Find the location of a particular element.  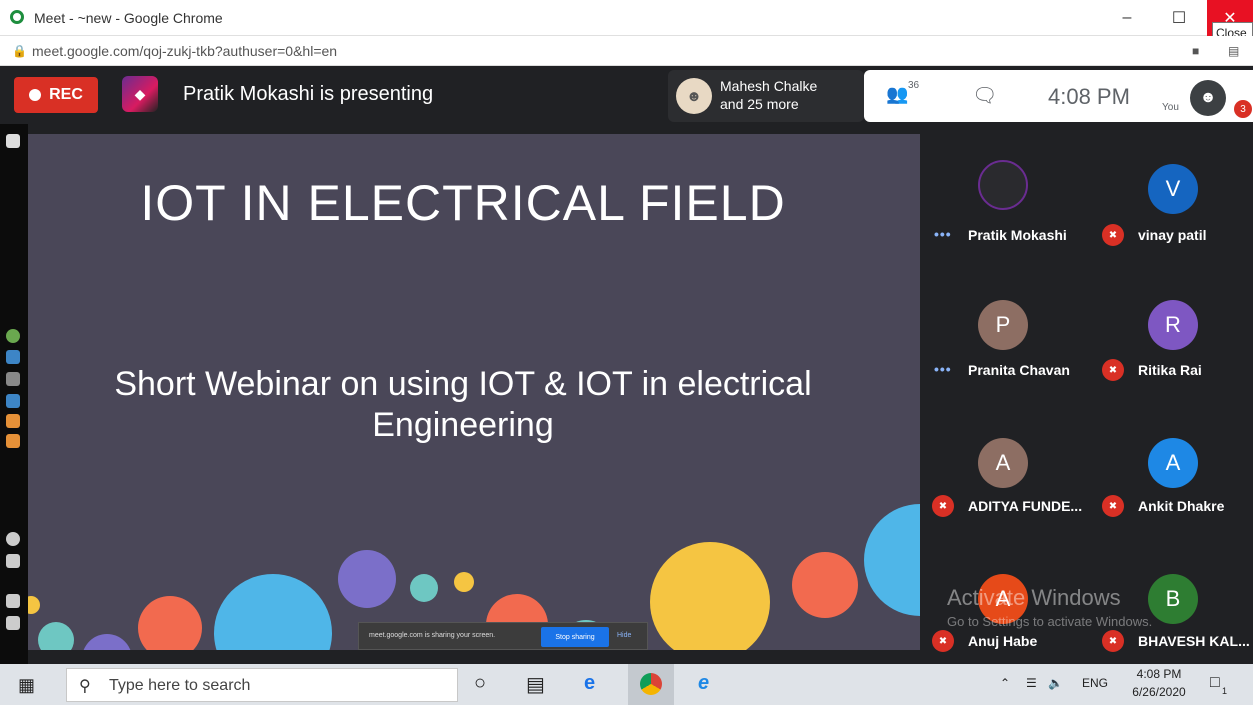

shield-icon is located at coordinates (13, 539).